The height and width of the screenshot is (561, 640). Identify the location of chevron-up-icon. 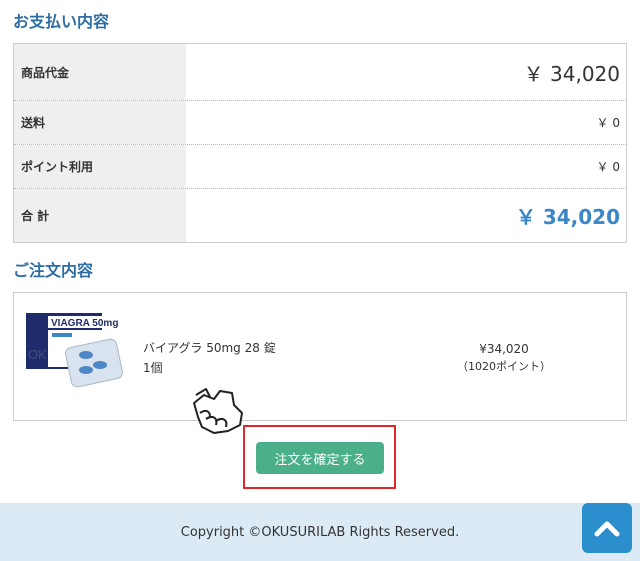
(607, 529).